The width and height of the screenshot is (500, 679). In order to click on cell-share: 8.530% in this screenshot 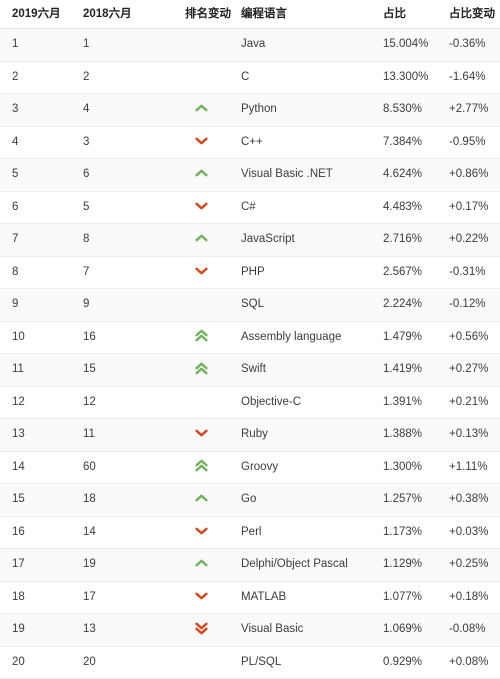, I will do `click(405, 110)`.